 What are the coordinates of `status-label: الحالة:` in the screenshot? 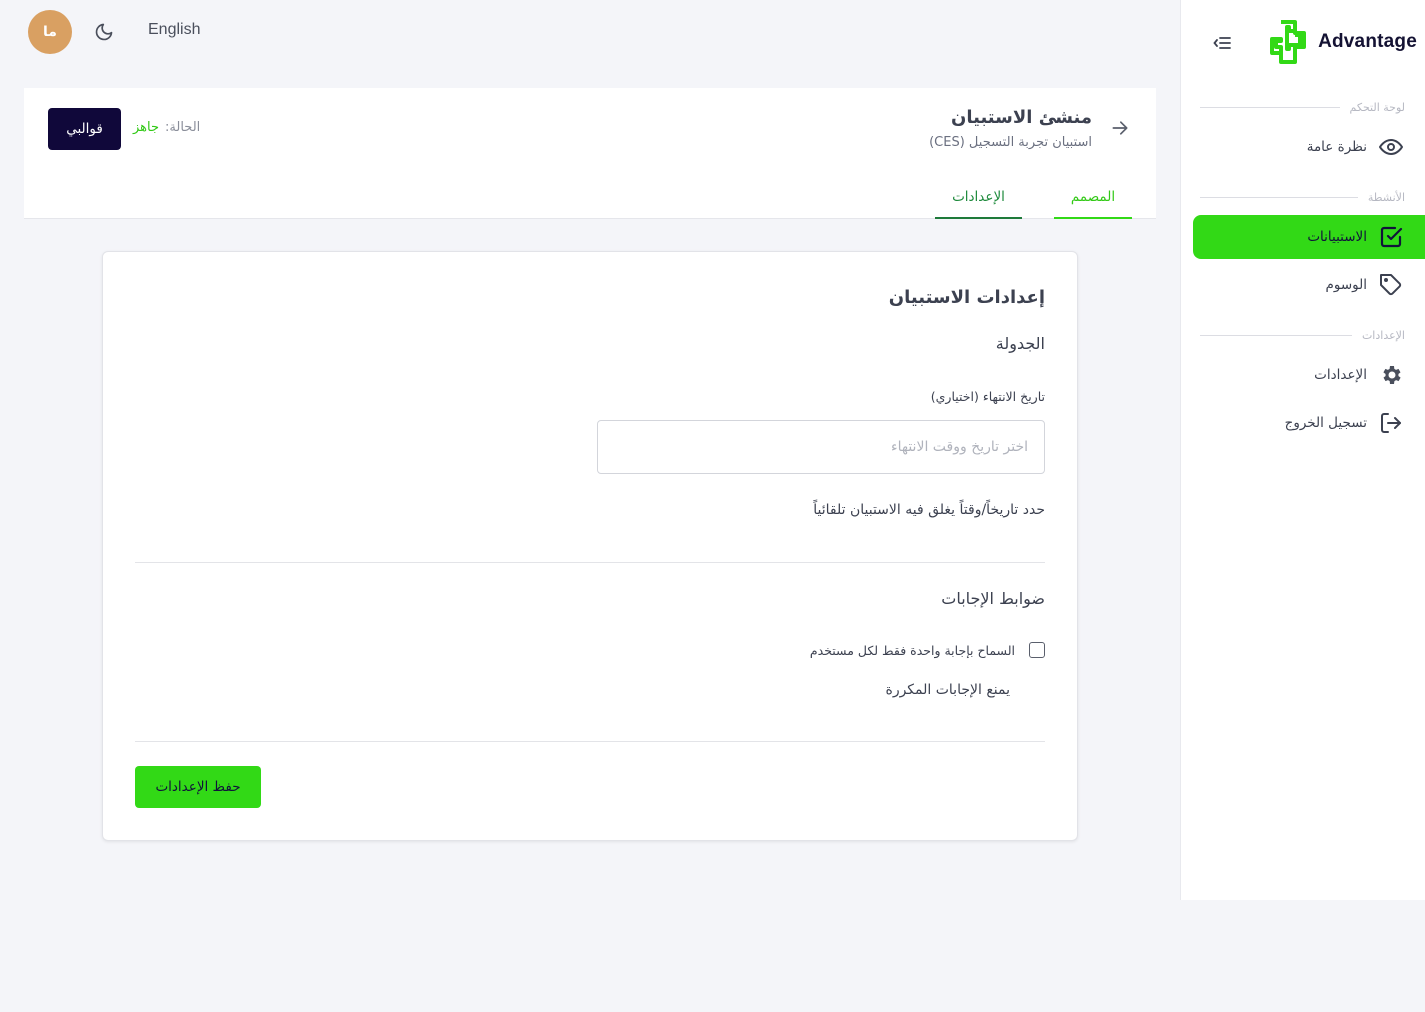 It's located at (183, 127).